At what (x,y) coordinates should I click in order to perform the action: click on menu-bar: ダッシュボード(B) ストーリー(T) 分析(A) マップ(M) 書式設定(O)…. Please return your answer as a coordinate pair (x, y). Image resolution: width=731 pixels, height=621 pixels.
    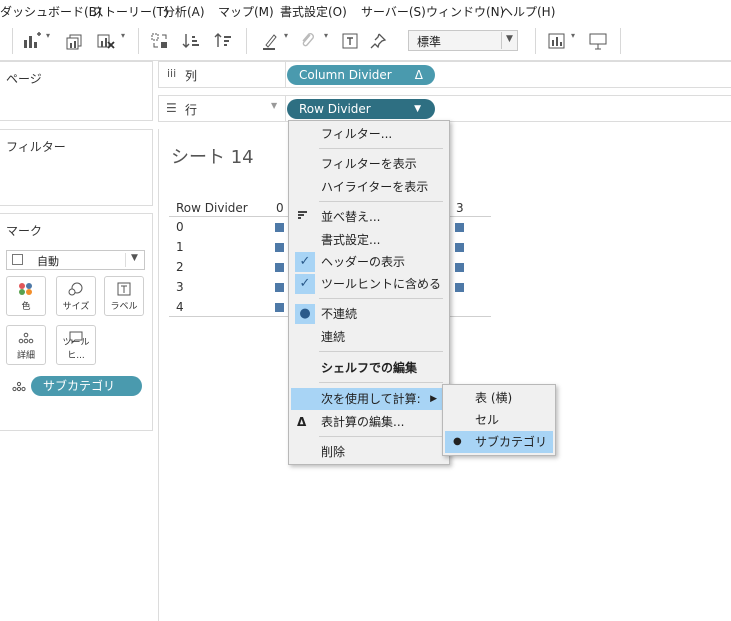
    Looking at the image, I should click on (365, 11).